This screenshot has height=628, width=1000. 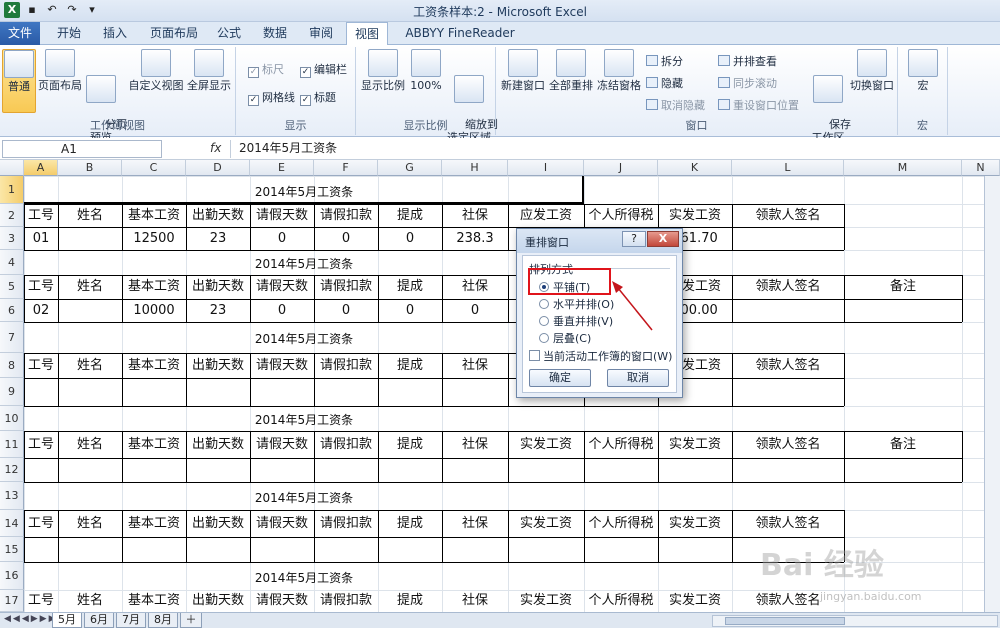 I want to click on vertical-scrollbar, so click(x=992, y=394).